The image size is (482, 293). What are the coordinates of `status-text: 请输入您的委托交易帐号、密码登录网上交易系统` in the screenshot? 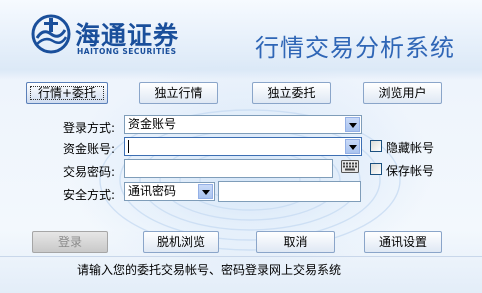 It's located at (209, 270).